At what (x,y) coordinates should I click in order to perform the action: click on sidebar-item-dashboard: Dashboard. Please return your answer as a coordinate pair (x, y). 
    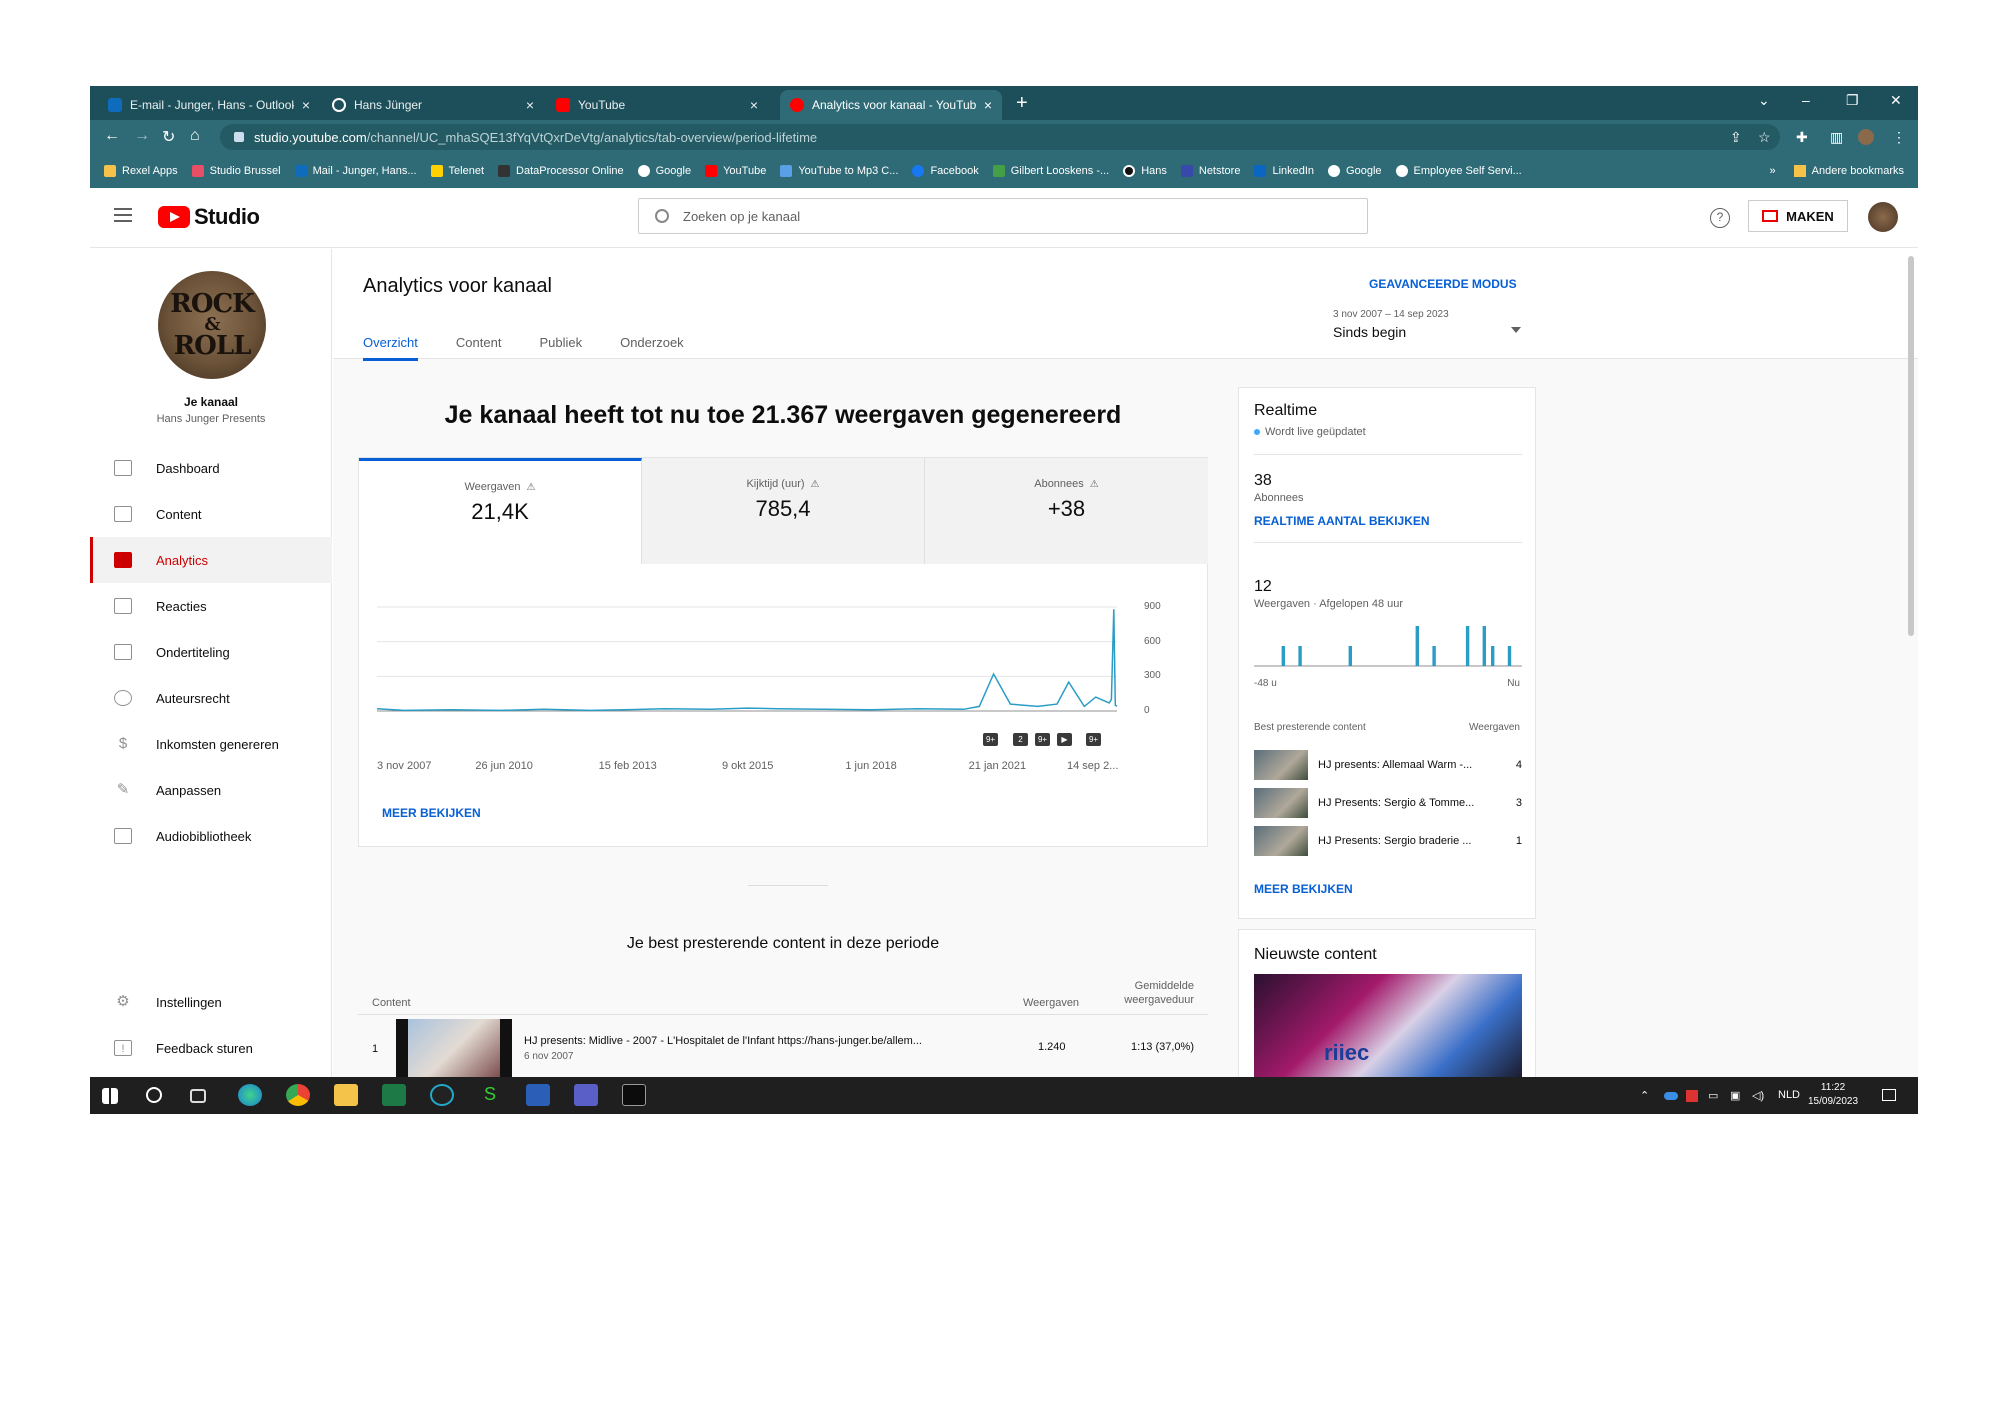
    Looking at the image, I should click on (211, 468).